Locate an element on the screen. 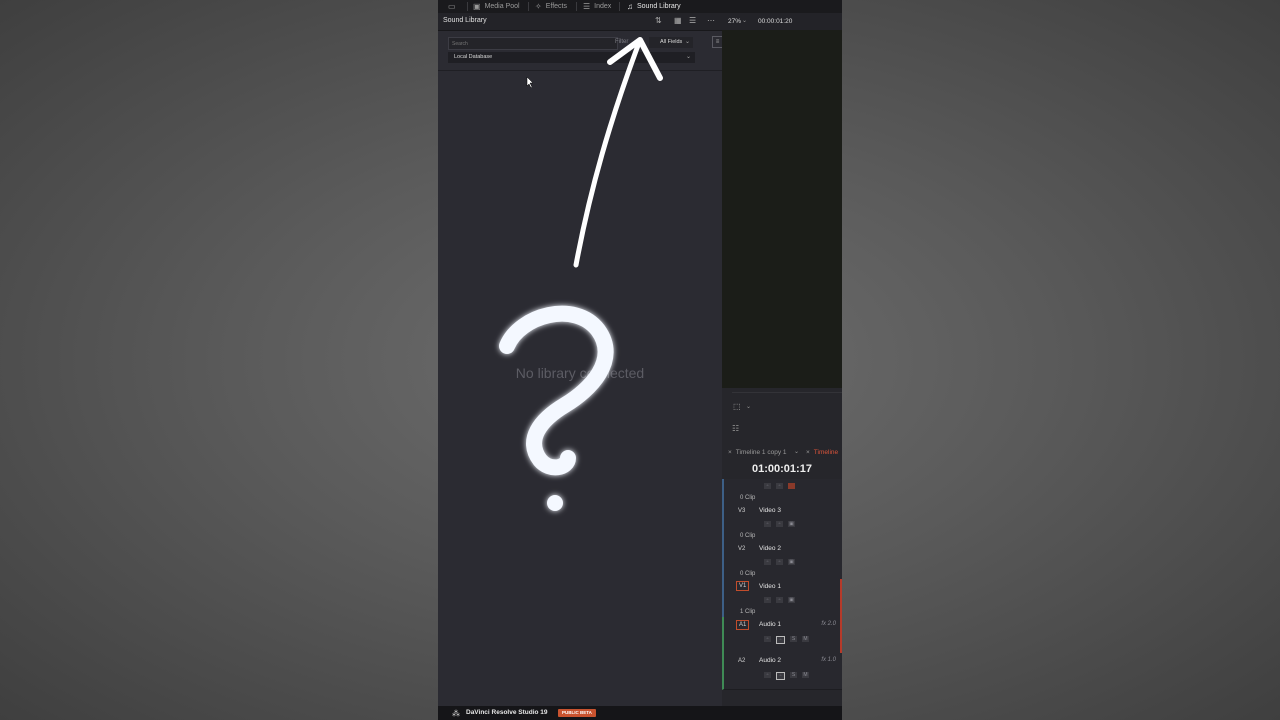 Image resolution: width=1280 pixels, height=720 pixels. track-id: A1 is located at coordinates (743, 625).